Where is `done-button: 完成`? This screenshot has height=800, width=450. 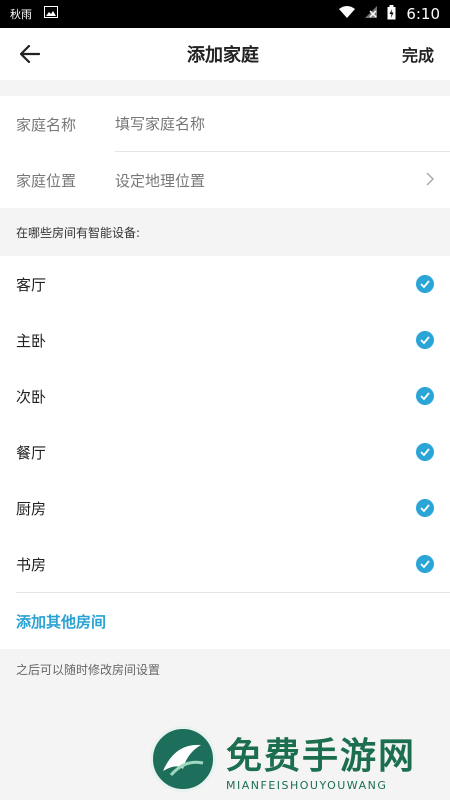 done-button: 完成 is located at coordinates (418, 54).